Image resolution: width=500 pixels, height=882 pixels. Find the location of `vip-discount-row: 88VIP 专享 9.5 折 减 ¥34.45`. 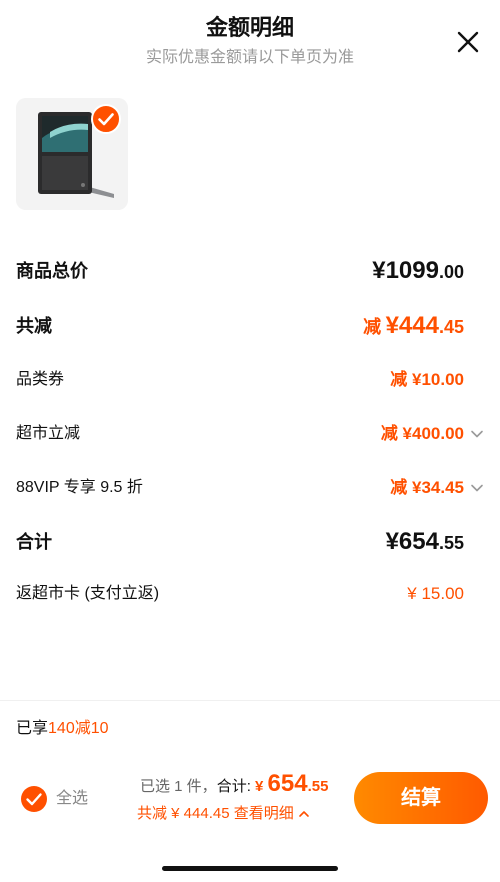

vip-discount-row: 88VIP 专享 9.5 折 减 ¥34.45 is located at coordinates (250, 488).